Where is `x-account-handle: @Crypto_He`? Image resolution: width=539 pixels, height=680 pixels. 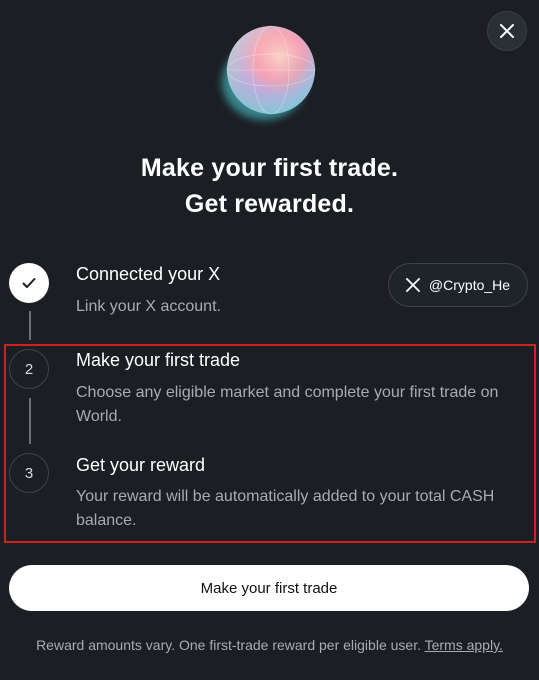
x-account-handle: @Crypto_He is located at coordinates (469, 285).